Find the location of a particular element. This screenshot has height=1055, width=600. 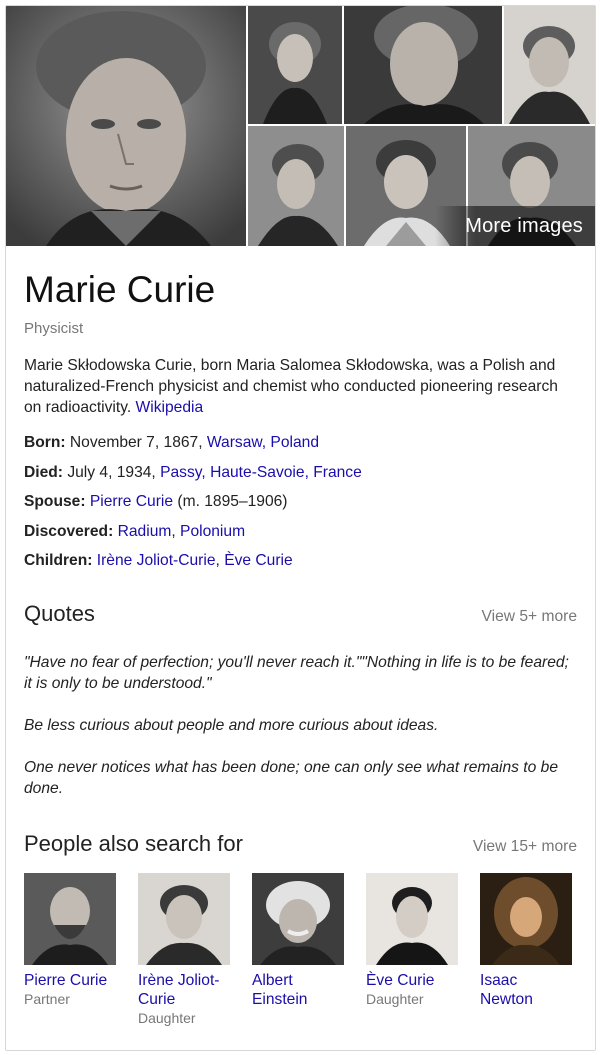

person-name: Irène Joliot-Curie is located at coordinates (184, 990).